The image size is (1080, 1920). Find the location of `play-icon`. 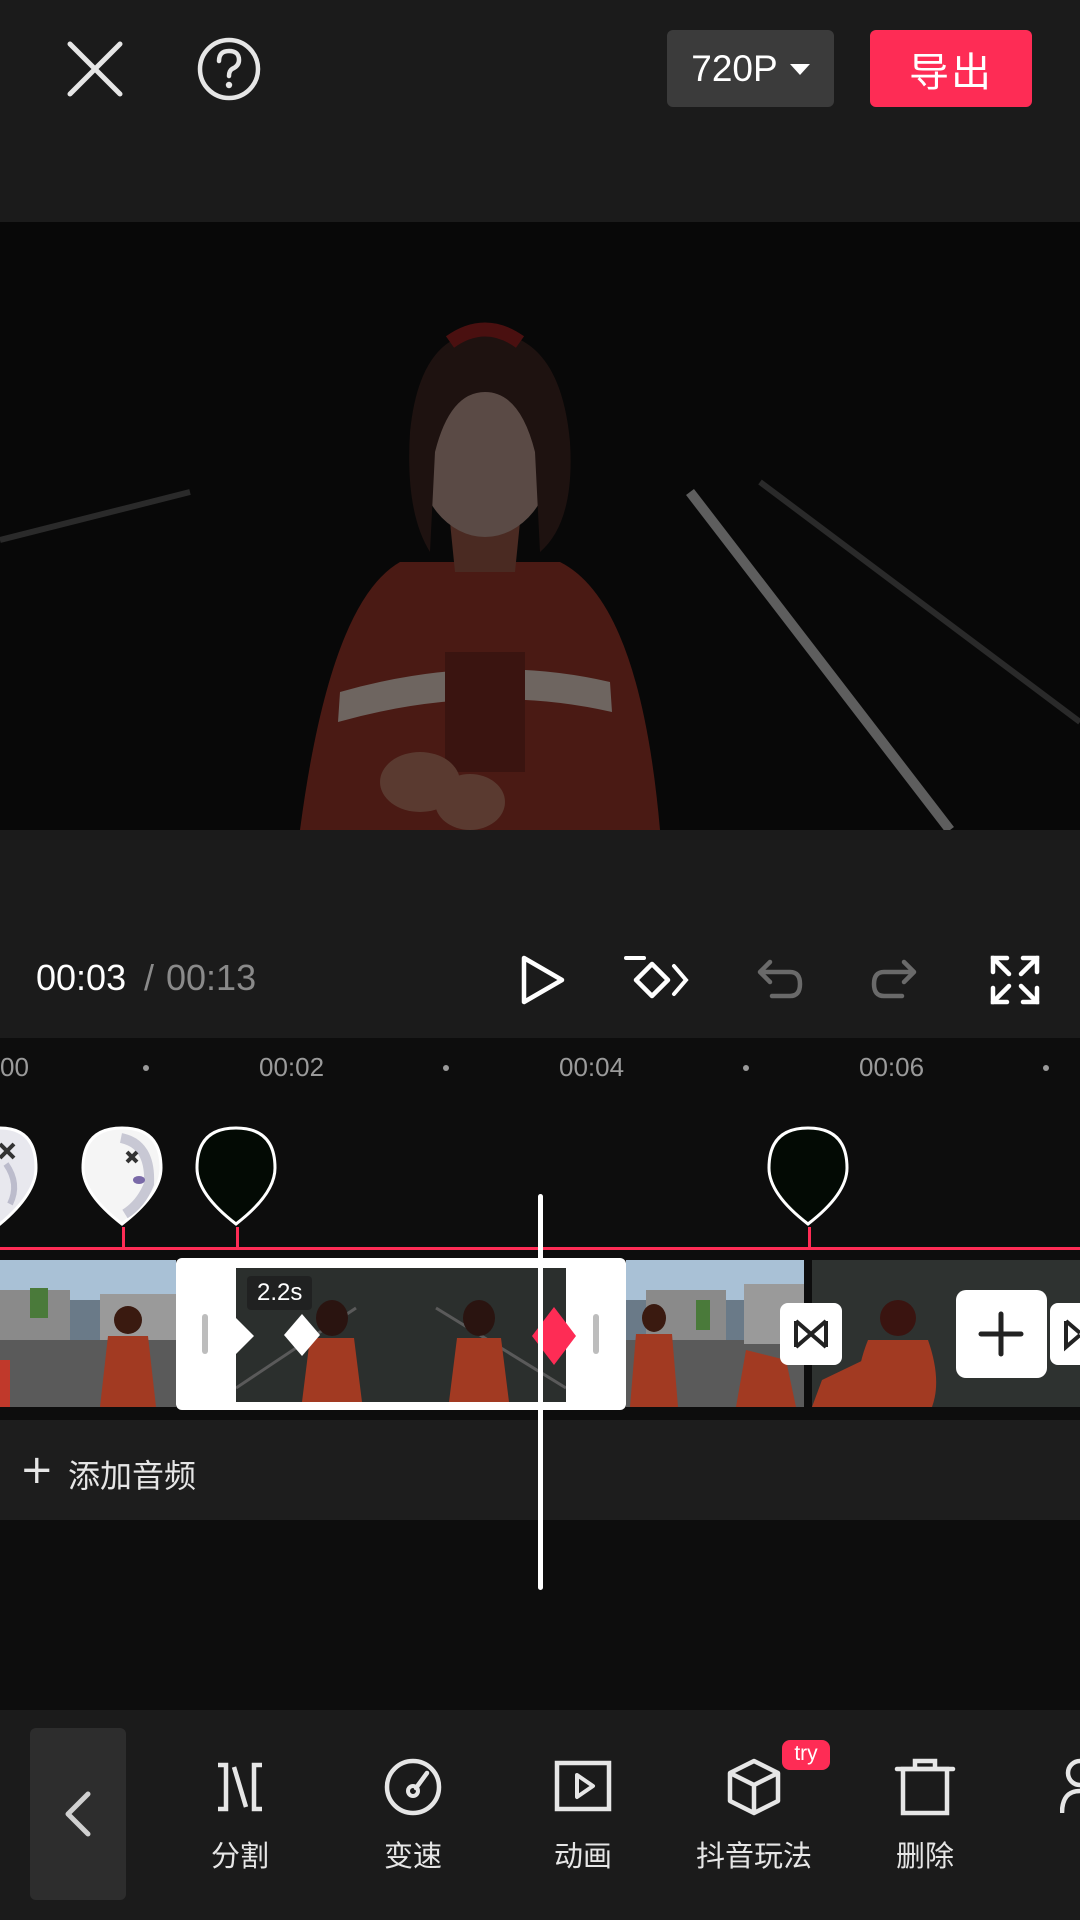

play-icon is located at coordinates (542, 980).